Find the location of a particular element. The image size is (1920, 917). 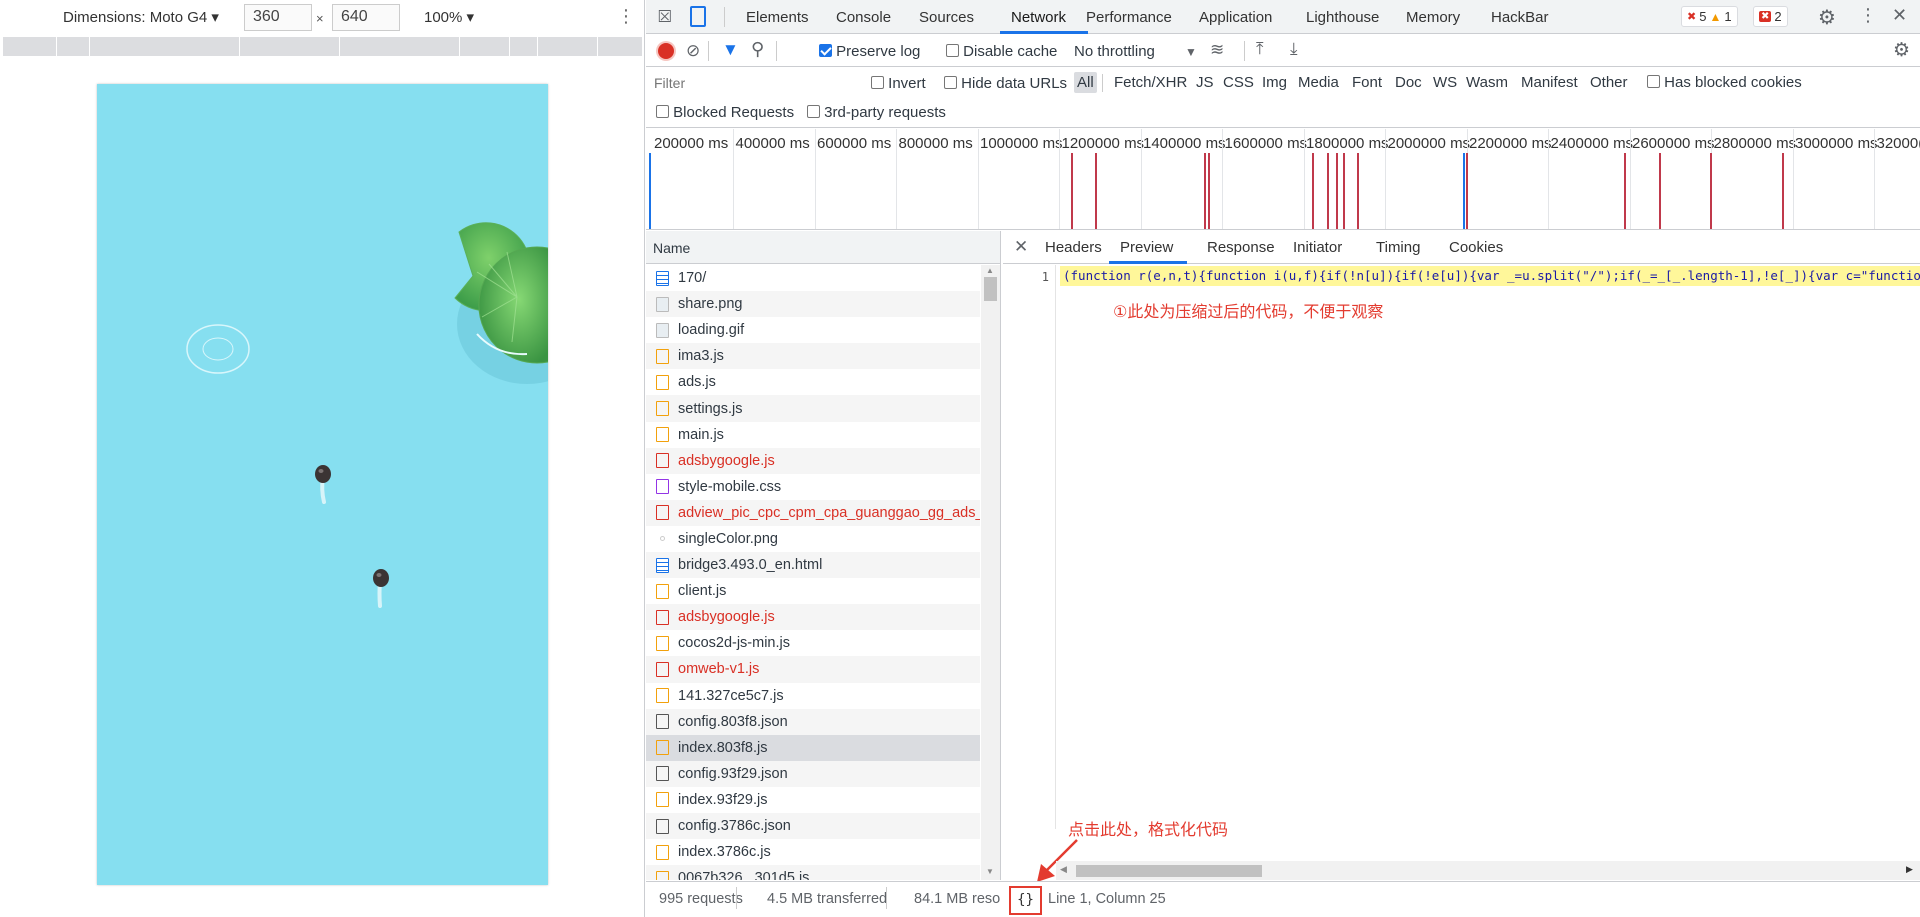

tab-initiator: Initiator is located at coordinates (1317, 247).